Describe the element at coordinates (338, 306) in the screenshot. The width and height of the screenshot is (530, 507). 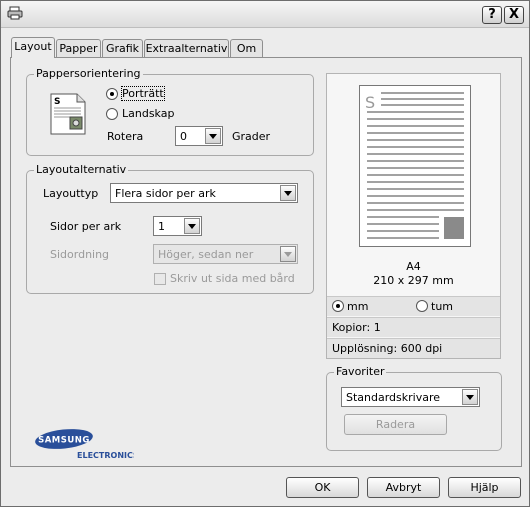
I see `unit-mm-radio` at that location.